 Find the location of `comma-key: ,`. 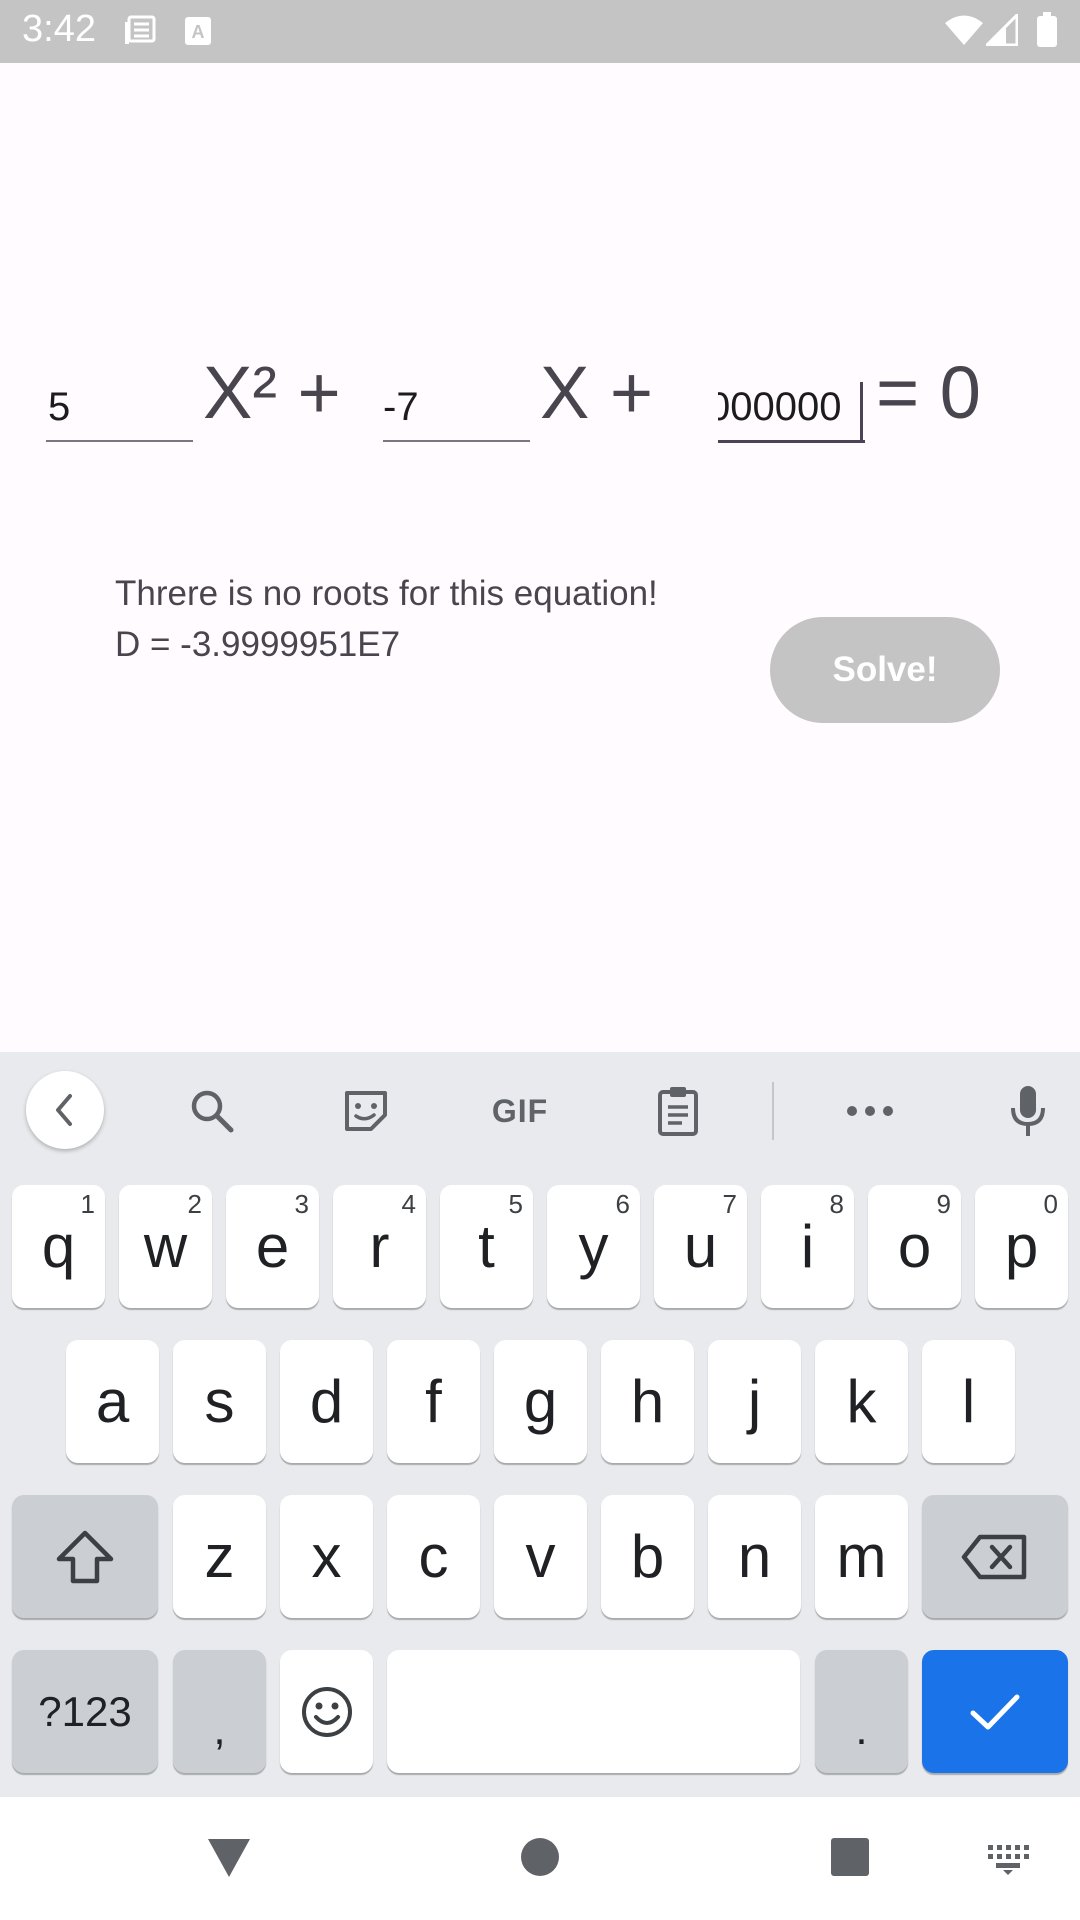

comma-key: , is located at coordinates (219, 1711).